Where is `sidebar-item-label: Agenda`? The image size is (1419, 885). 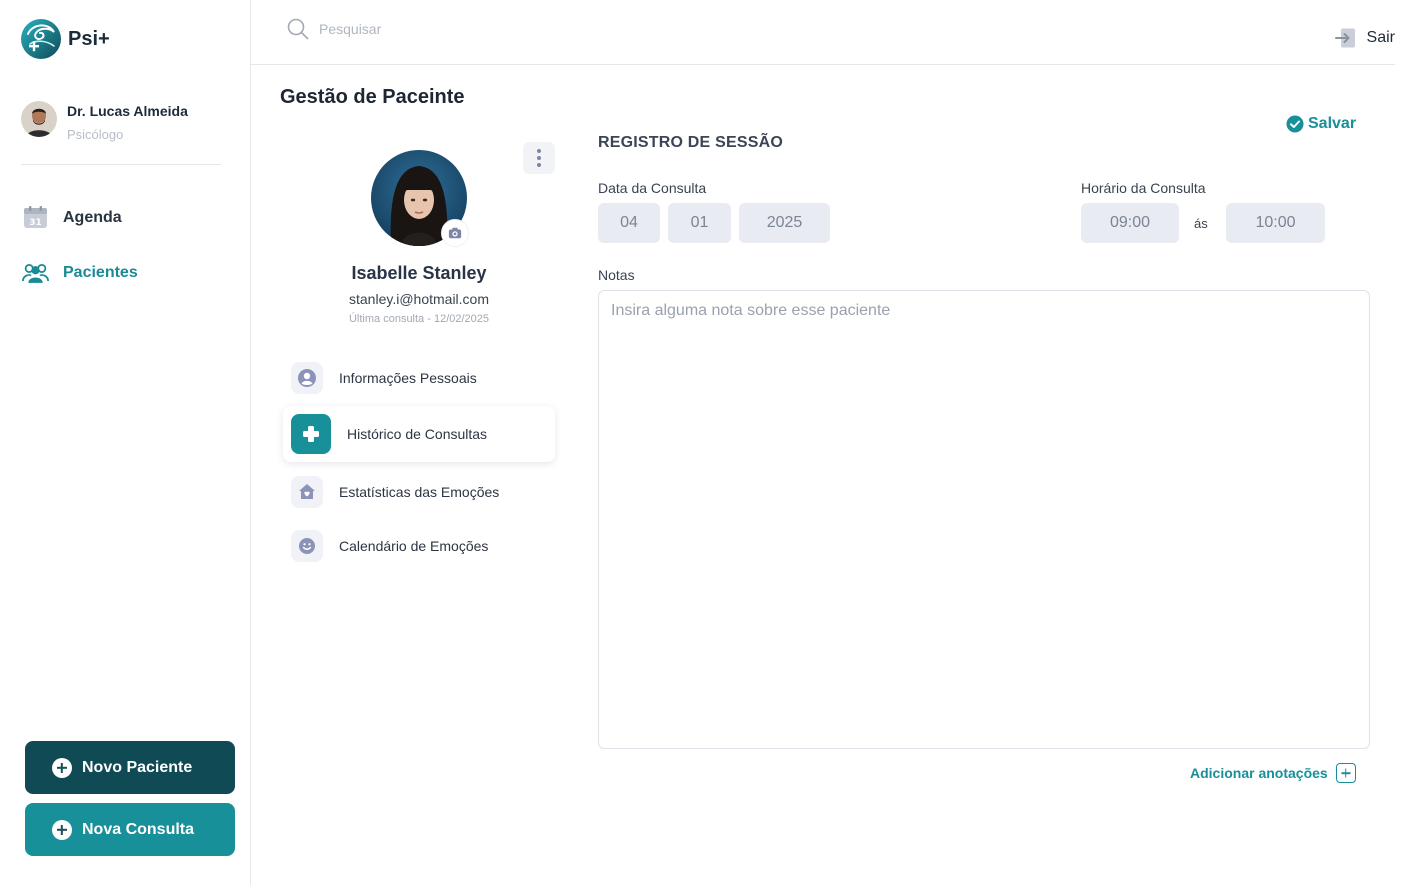 sidebar-item-label: Agenda is located at coordinates (92, 217).